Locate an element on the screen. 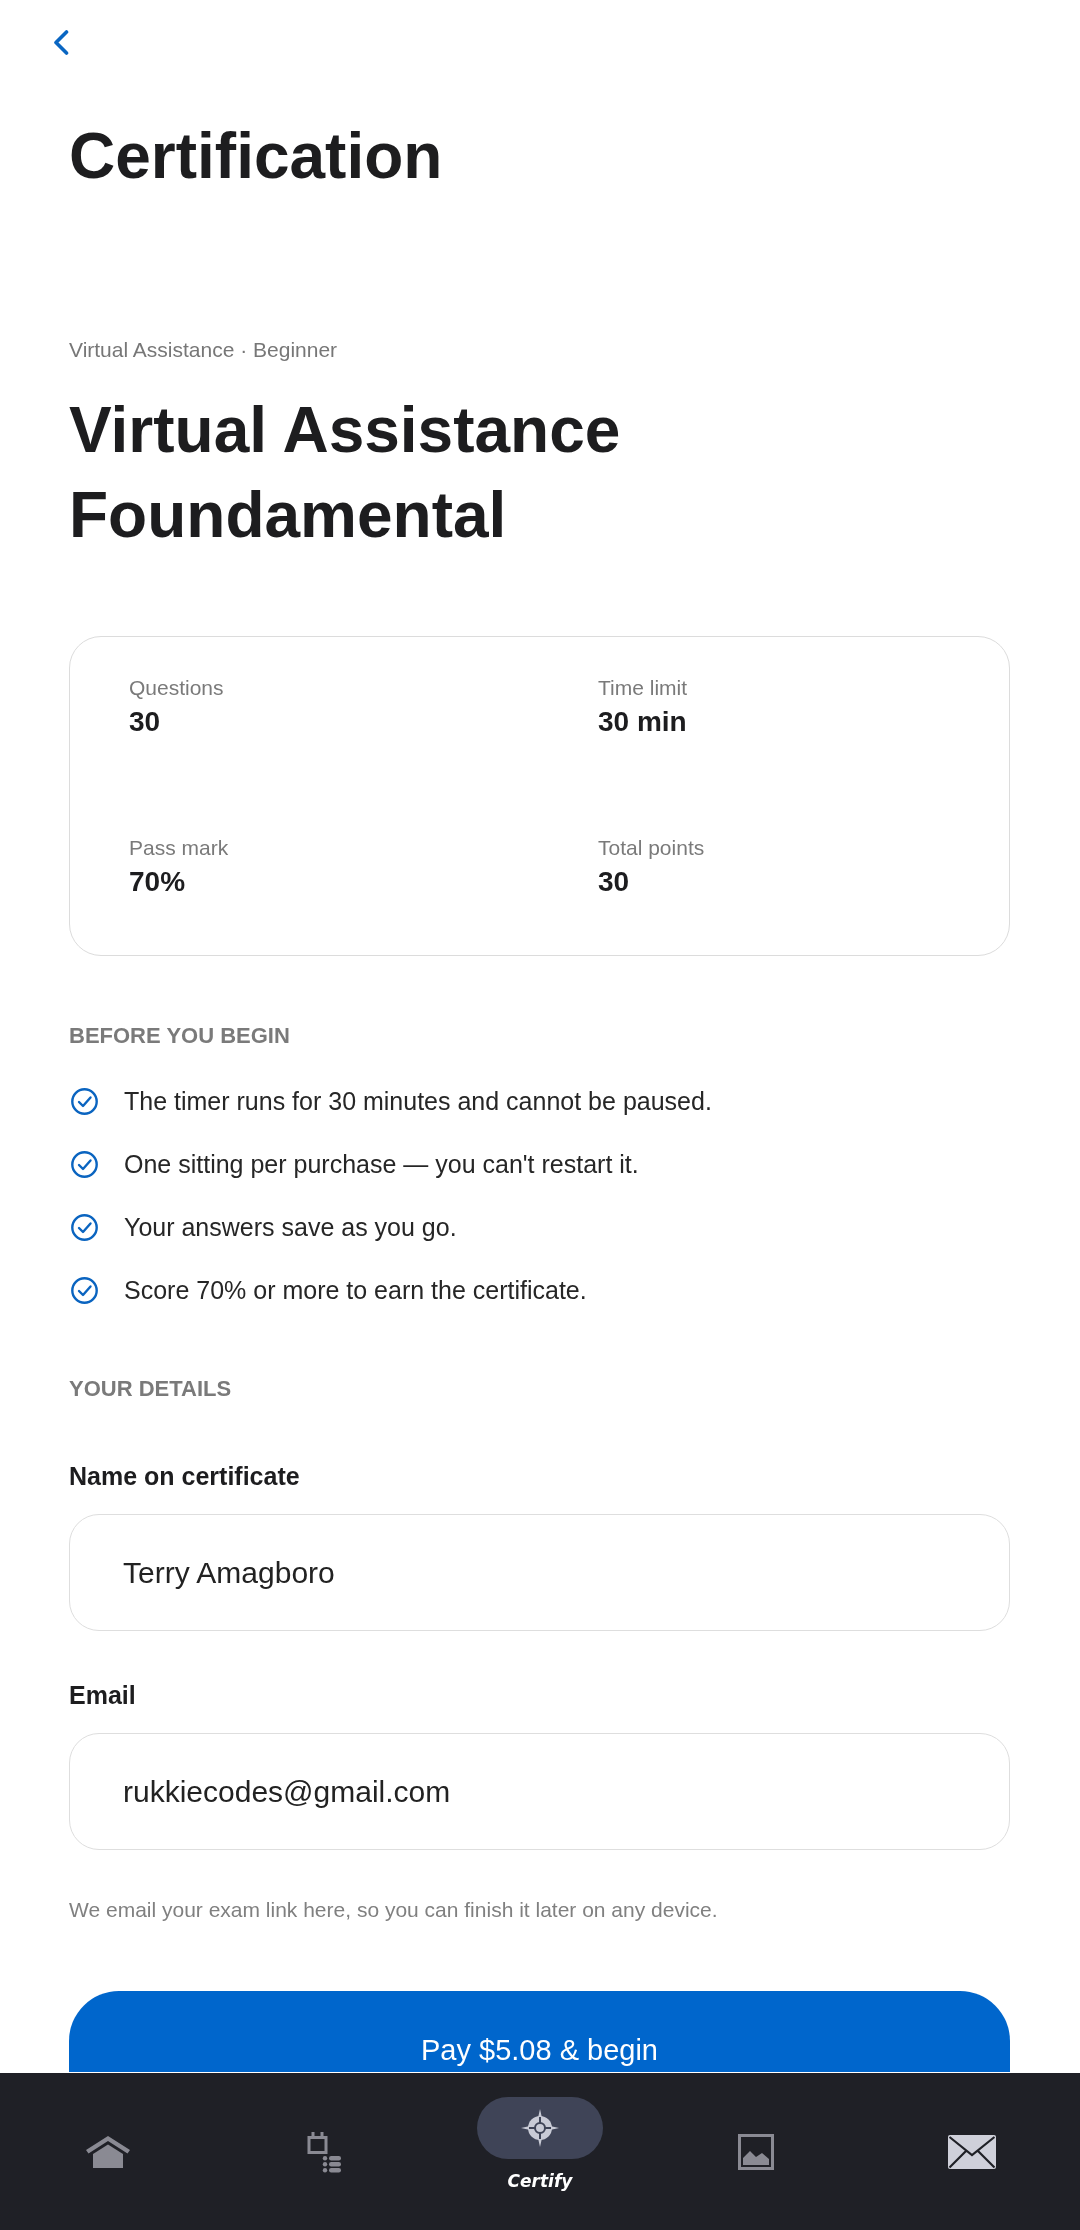 The image size is (1080, 2230). stat-label: Pass mark is located at coordinates (179, 848).